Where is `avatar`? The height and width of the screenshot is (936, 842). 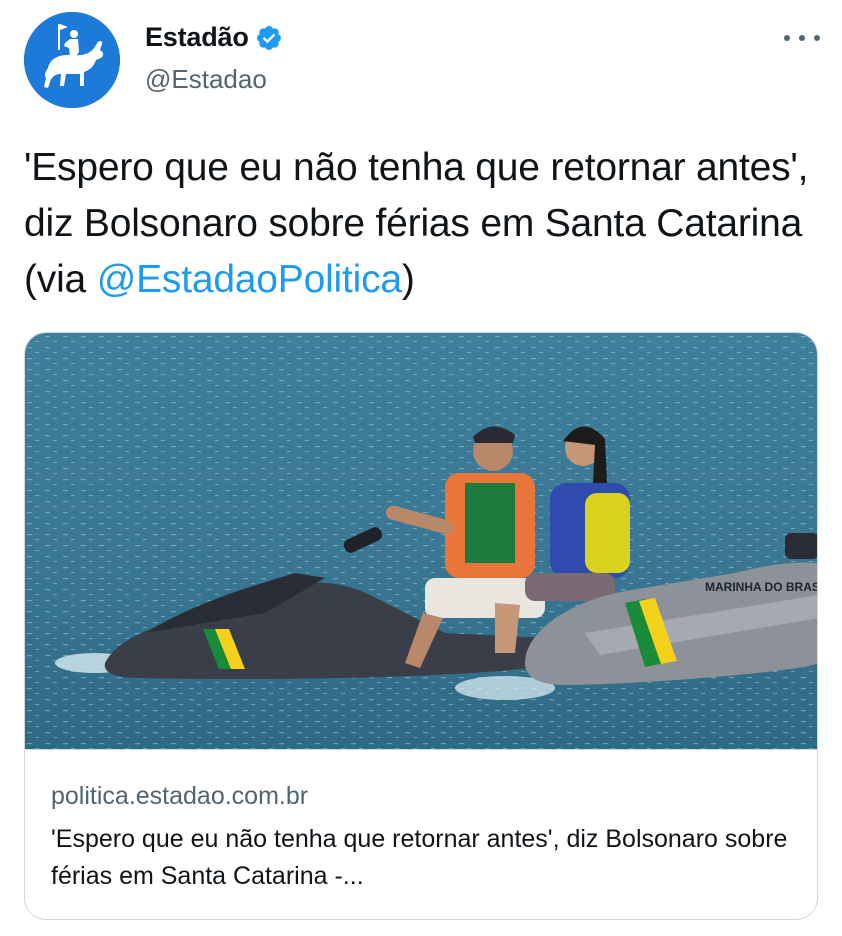
avatar is located at coordinates (72, 60).